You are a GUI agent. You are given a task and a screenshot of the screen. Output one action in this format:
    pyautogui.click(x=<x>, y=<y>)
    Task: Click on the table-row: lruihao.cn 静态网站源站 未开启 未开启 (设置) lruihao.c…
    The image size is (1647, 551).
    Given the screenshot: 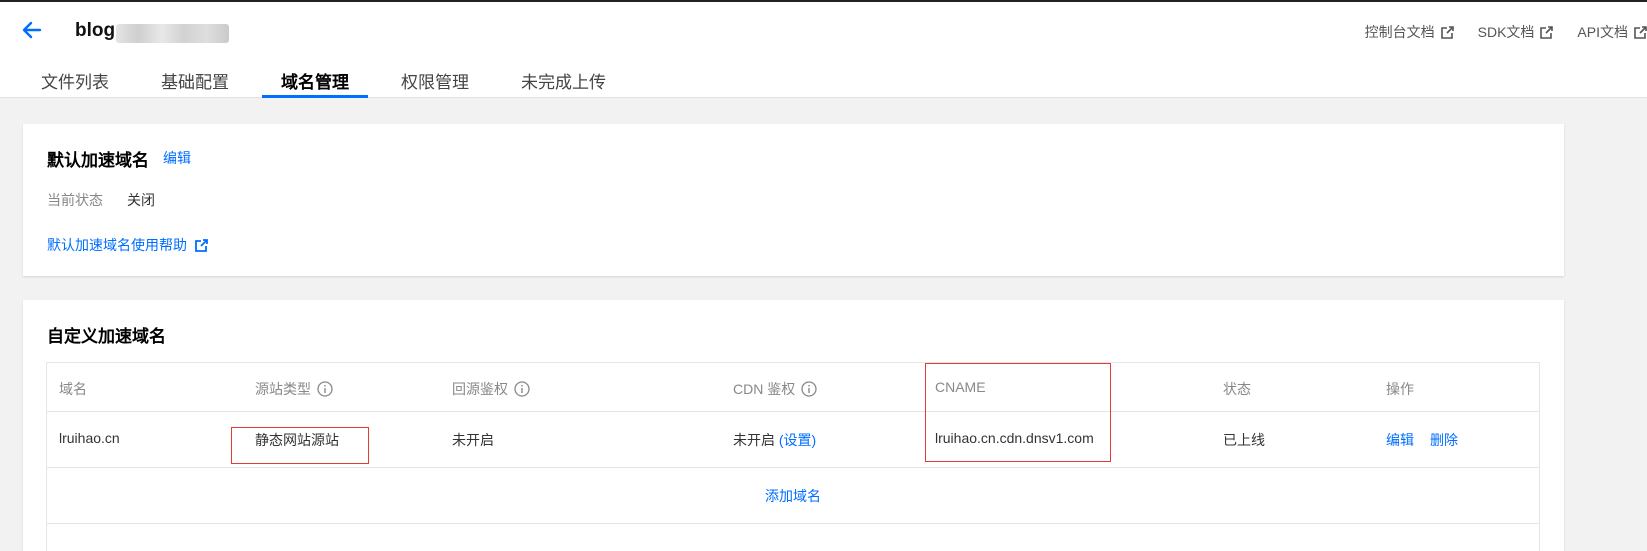 What is the action you would take?
    pyautogui.click(x=793, y=440)
    